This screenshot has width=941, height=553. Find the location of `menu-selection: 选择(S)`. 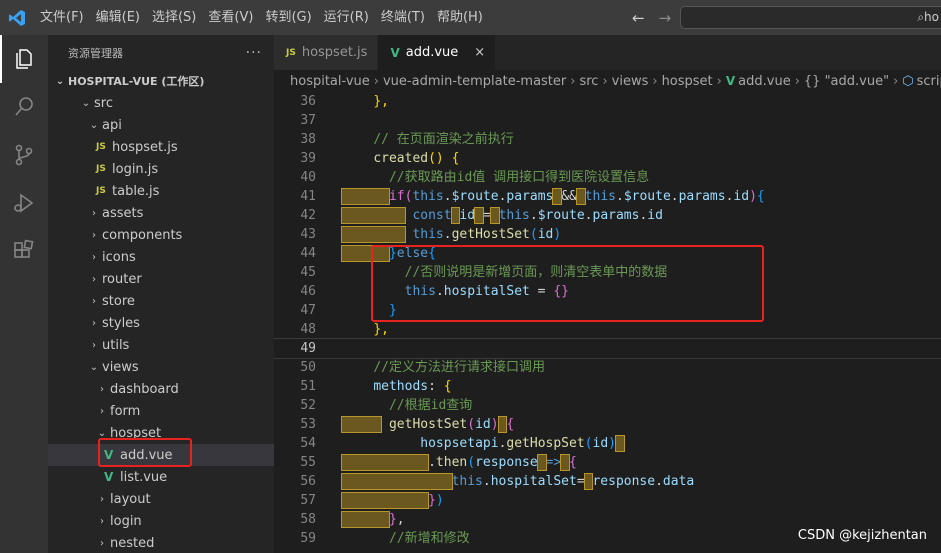

menu-selection: 选择(S) is located at coordinates (174, 17).